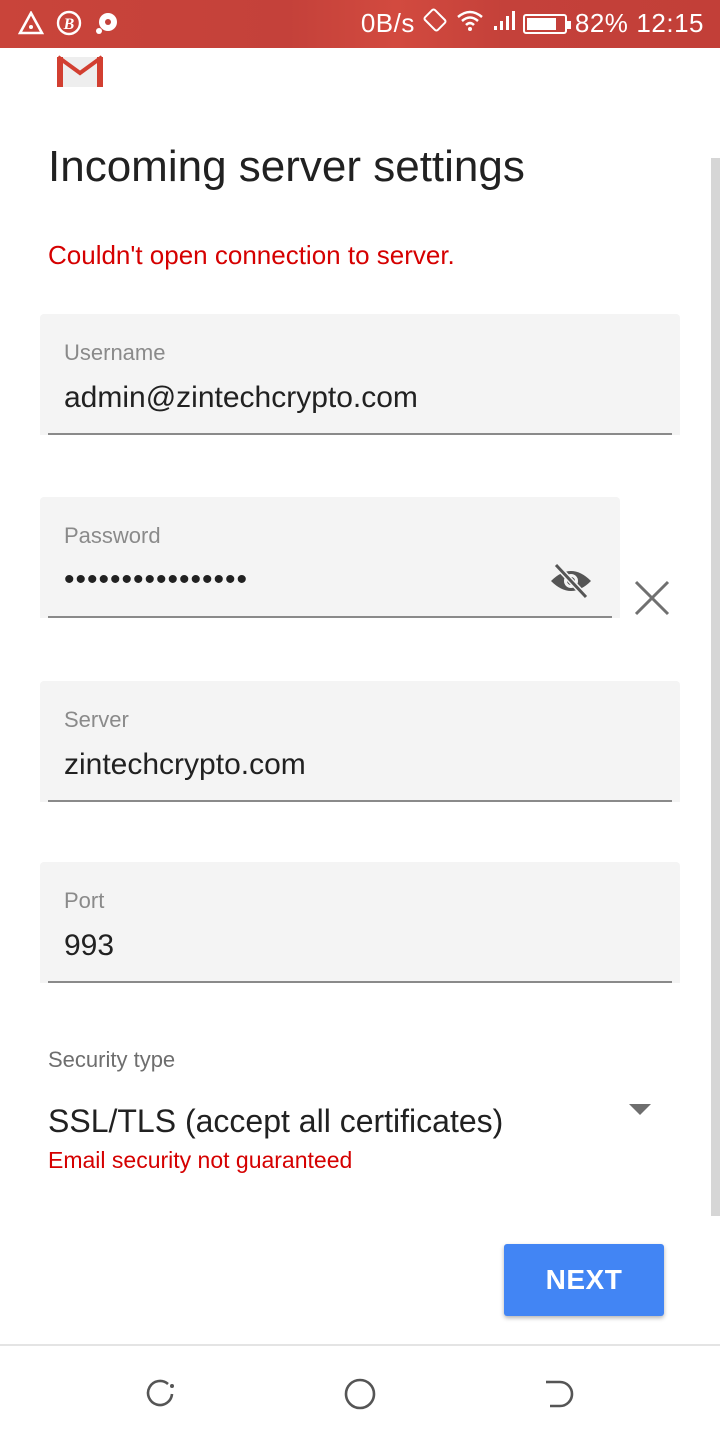 The width and height of the screenshot is (720, 1442). Describe the element at coordinates (275, 1121) in the screenshot. I see `security-type-select: SSL/TLS (accept all certificates)` at that location.